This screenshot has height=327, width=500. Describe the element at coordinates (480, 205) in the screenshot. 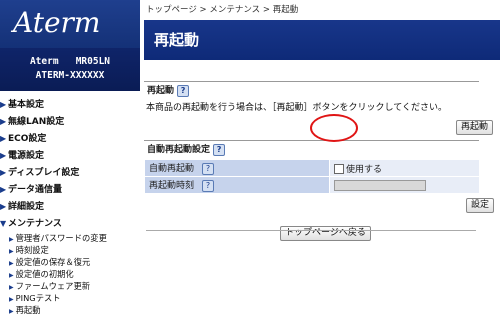

I see `apply-button: 設定` at that location.